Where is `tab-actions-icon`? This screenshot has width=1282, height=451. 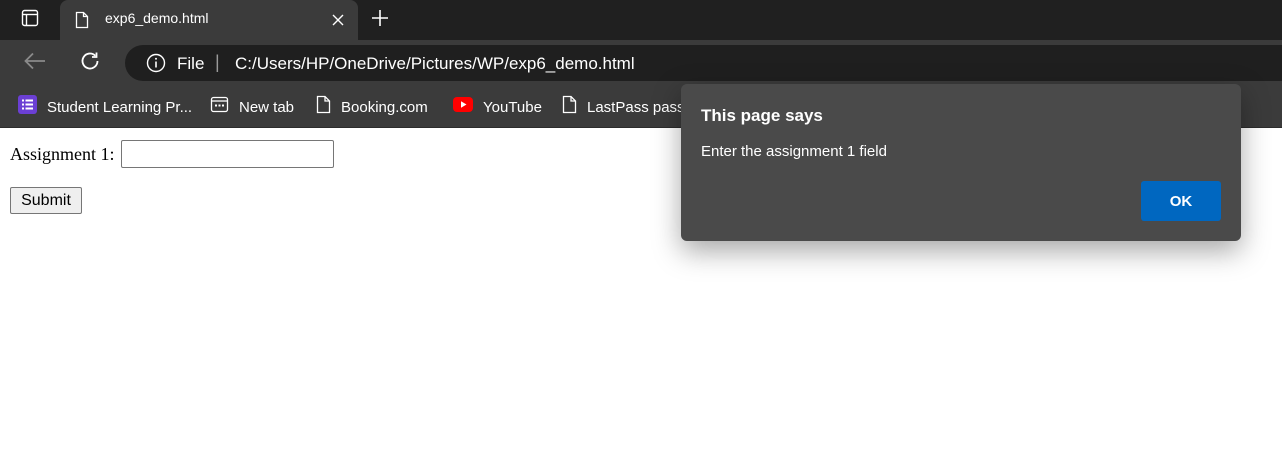 tab-actions-icon is located at coordinates (30, 20).